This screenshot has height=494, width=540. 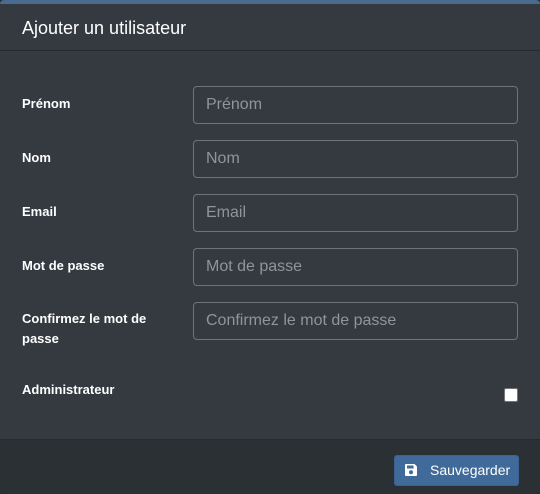 What do you see at coordinates (470, 470) in the screenshot?
I see `save-button-label: Sauvegarder` at bounding box center [470, 470].